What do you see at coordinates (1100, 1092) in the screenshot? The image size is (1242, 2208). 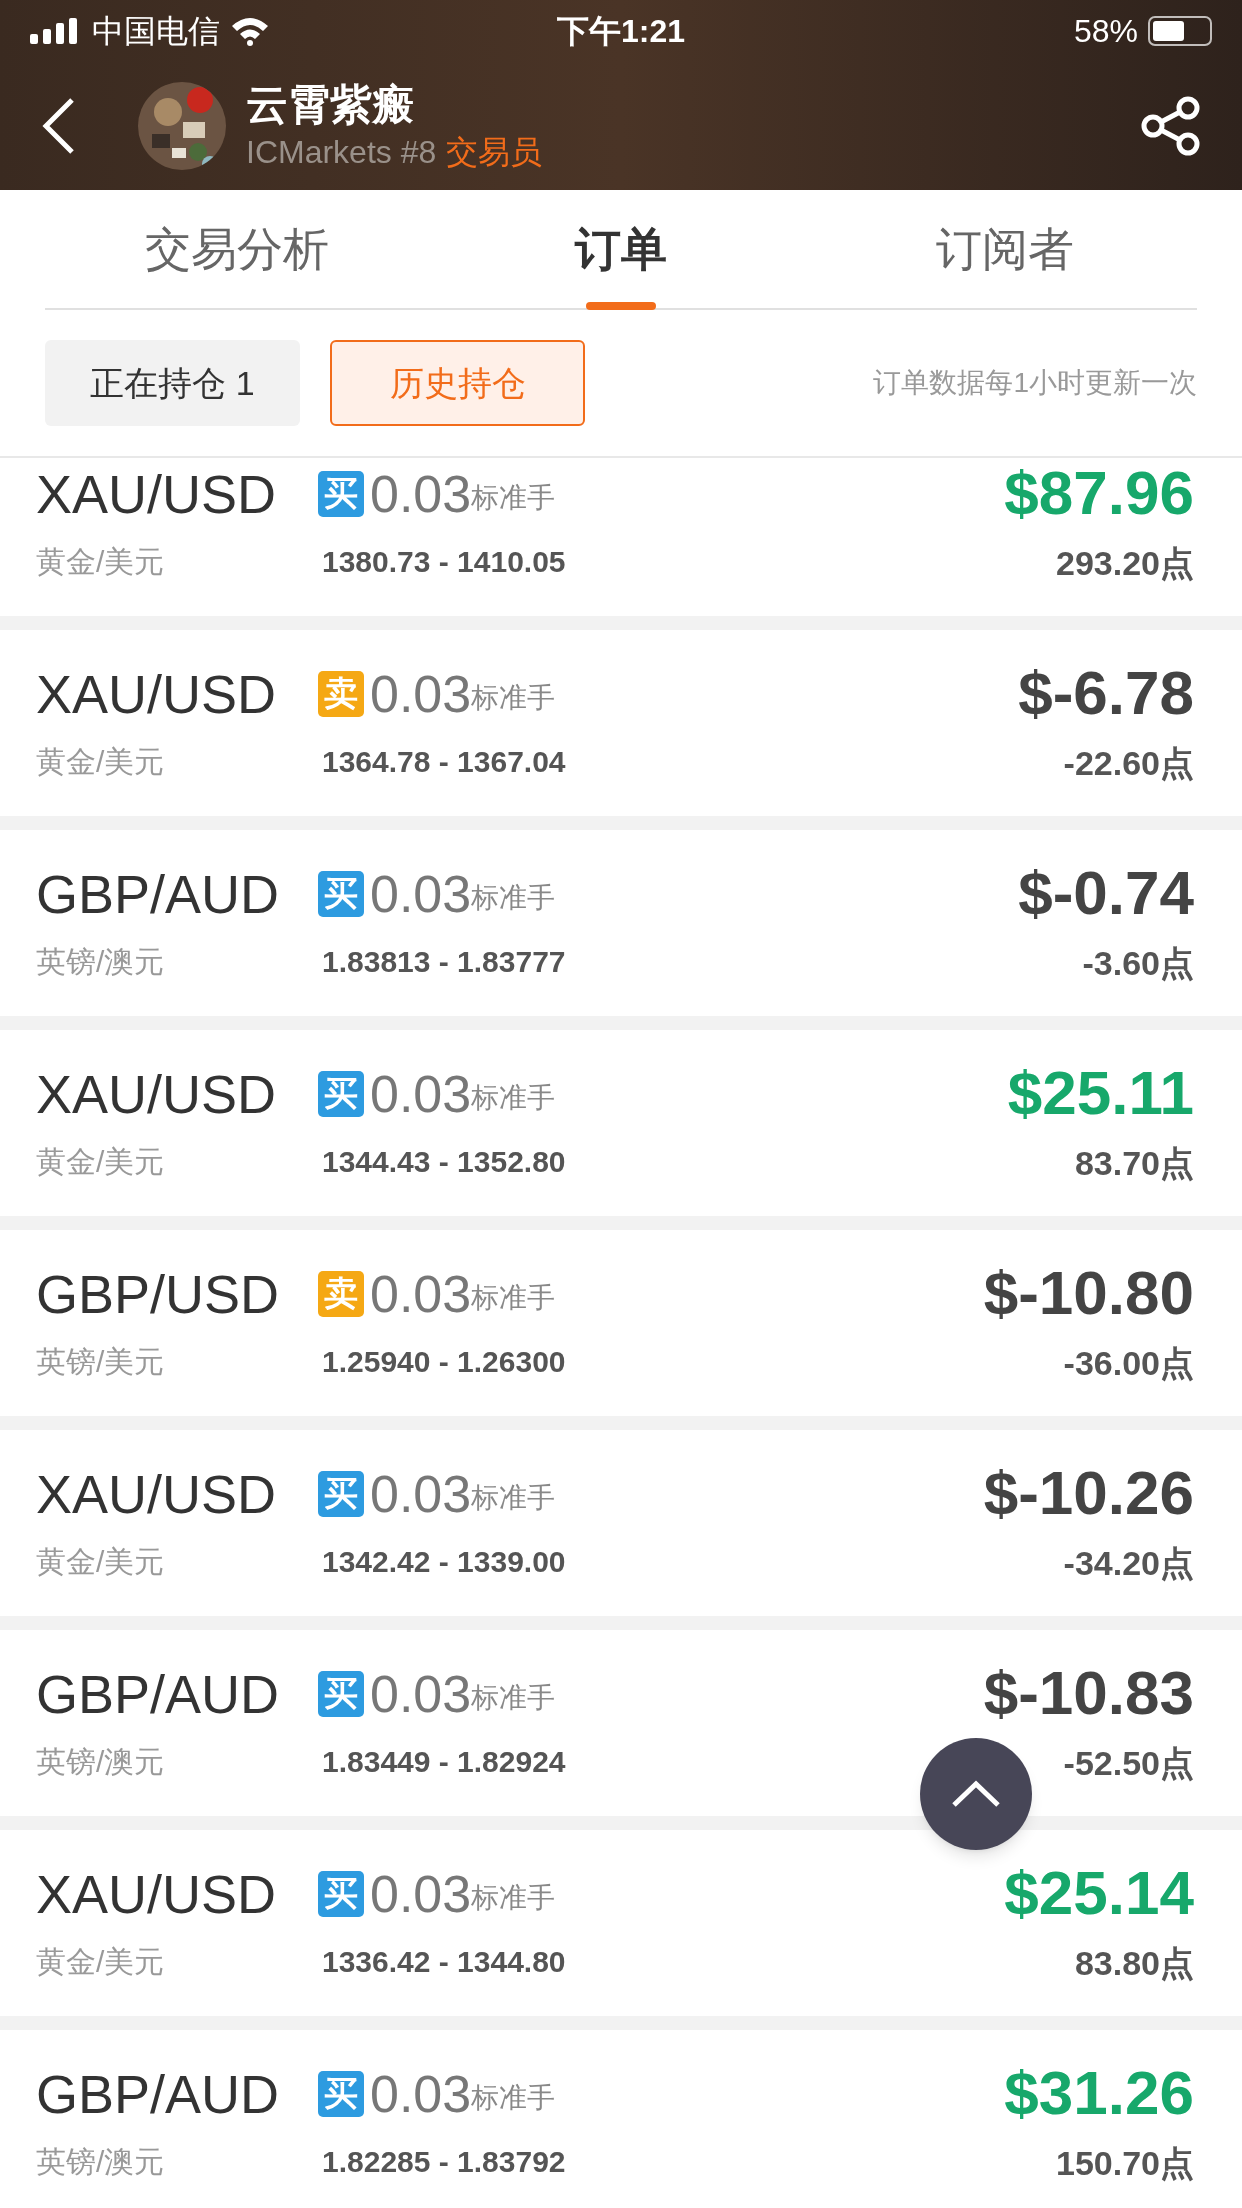 I see `profit-amount: $25.11` at bounding box center [1100, 1092].